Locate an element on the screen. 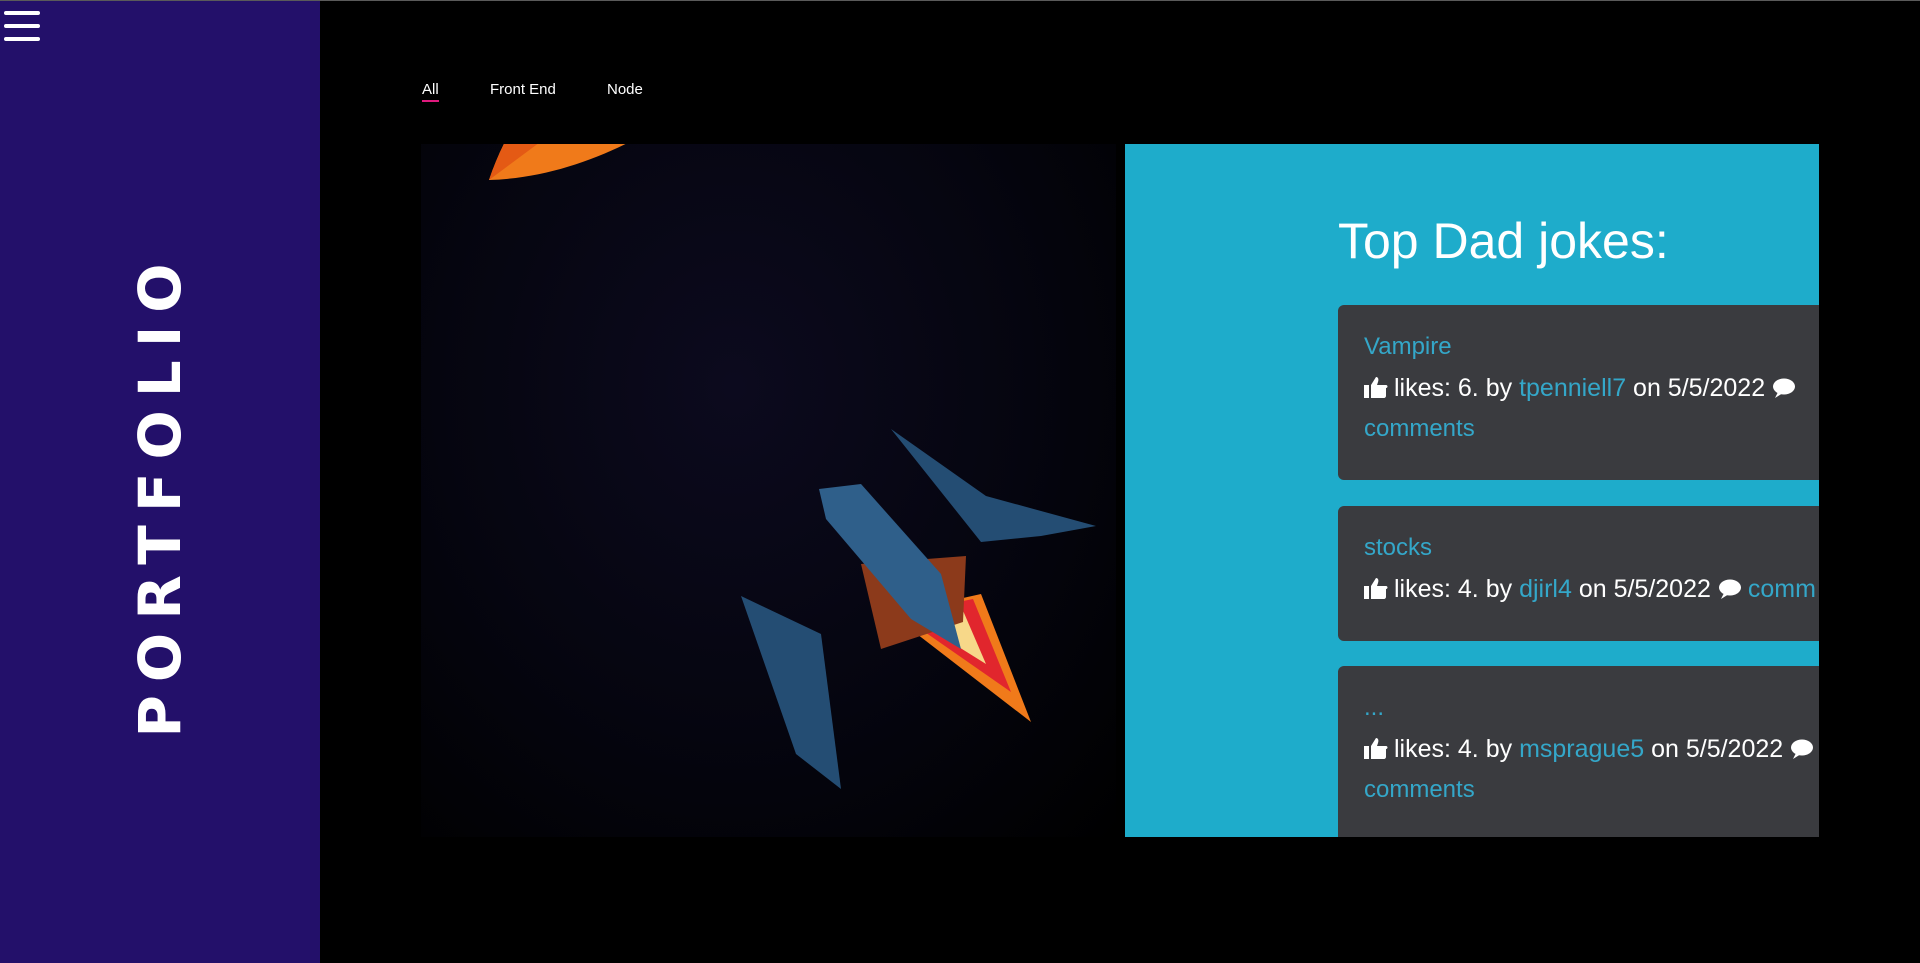 This screenshot has width=1920, height=963. joke-meta: likes: 4. by msprague5 on 5/5/2022 is located at coordinates (1591, 749).